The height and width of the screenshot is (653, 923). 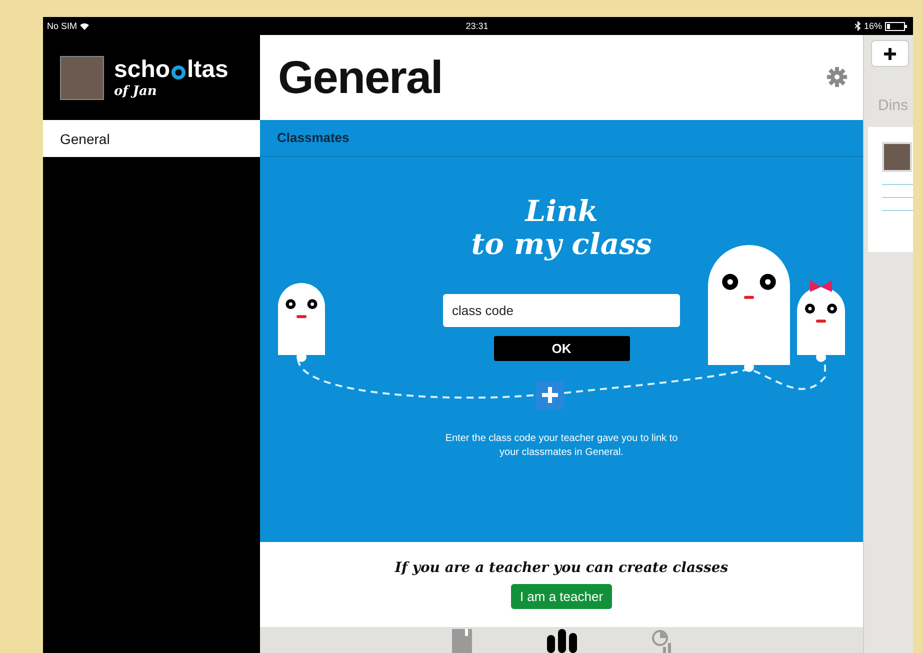 I want to click on wifi-icon, so click(x=85, y=26).